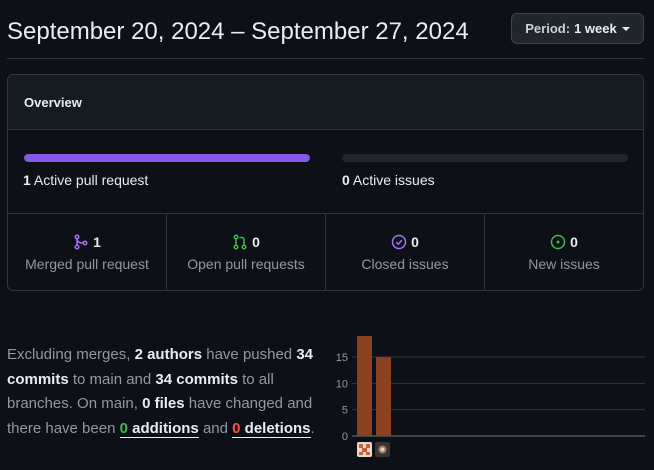 The height and width of the screenshot is (470, 654). Describe the element at coordinates (346, 180) in the screenshot. I see `active-issues-count: 0` at that location.